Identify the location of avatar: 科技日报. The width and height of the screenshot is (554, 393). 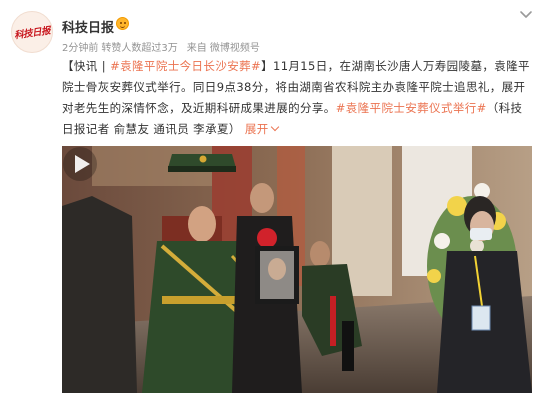
(32, 32).